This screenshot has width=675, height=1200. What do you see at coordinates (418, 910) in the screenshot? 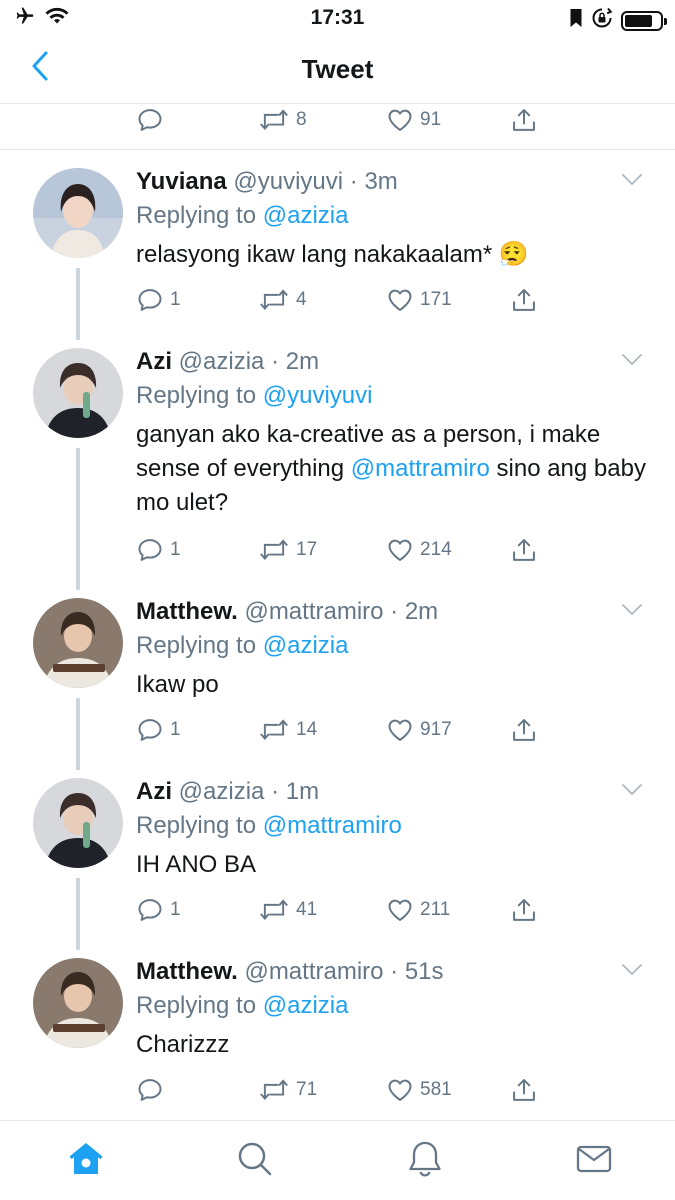
I see `like-button: 211` at bounding box center [418, 910].